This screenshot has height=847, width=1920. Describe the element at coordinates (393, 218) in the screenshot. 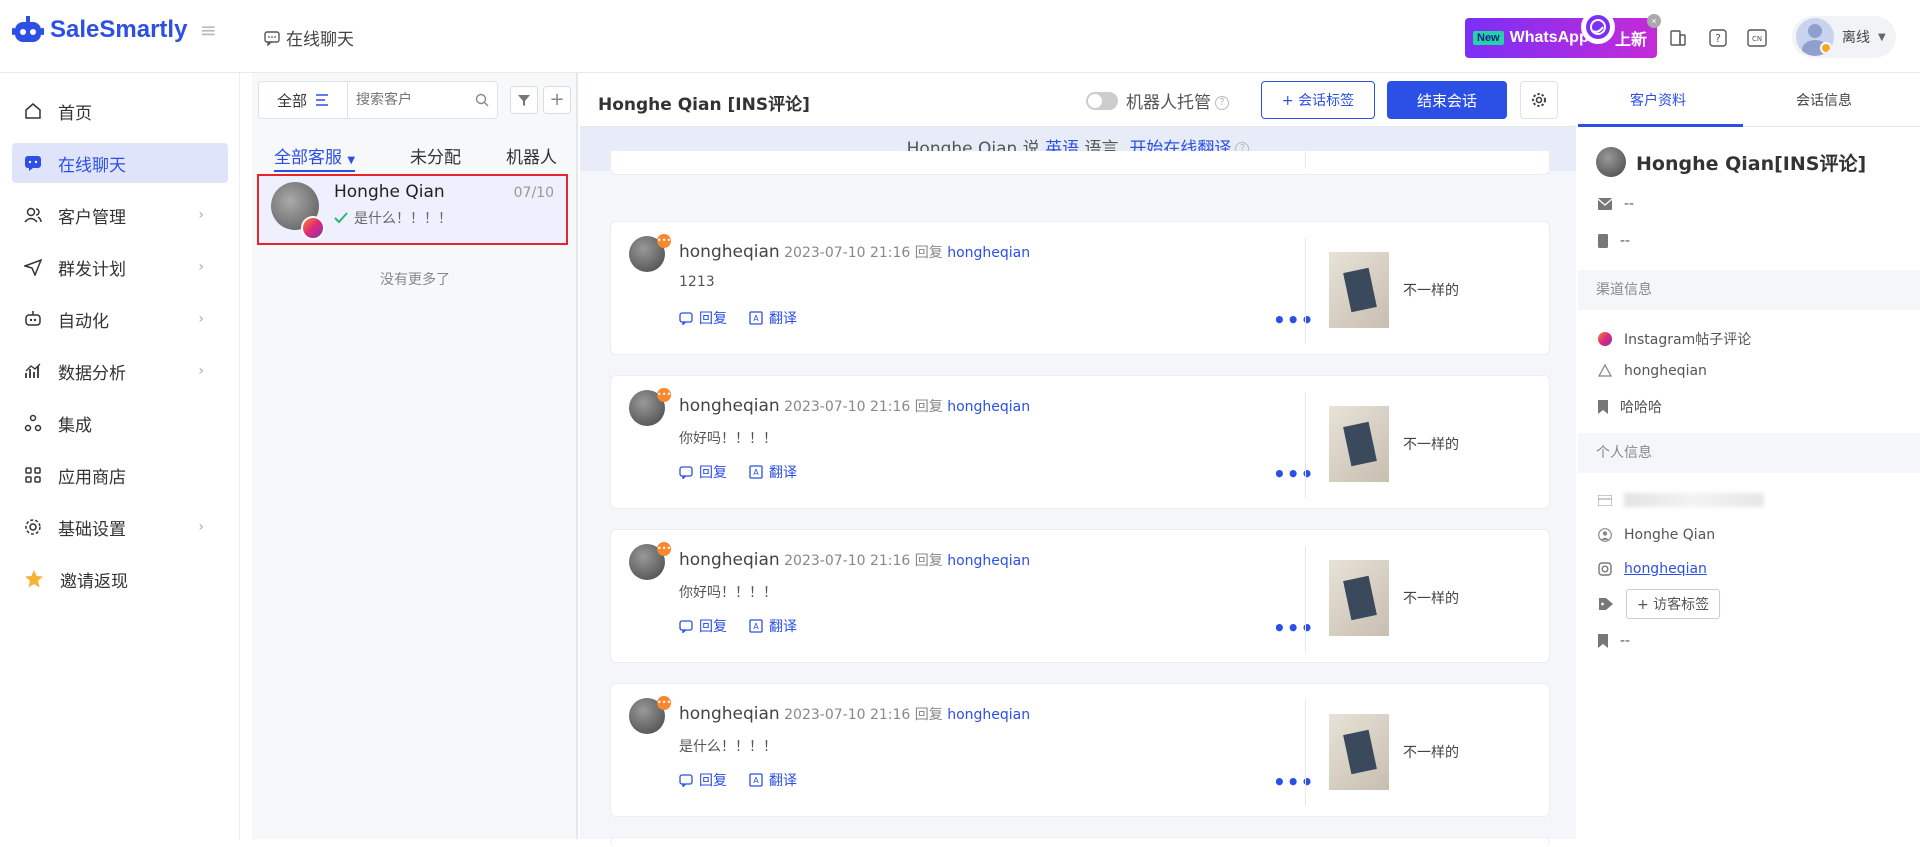

I see `conversation-preview: 是什么！！！！` at that location.